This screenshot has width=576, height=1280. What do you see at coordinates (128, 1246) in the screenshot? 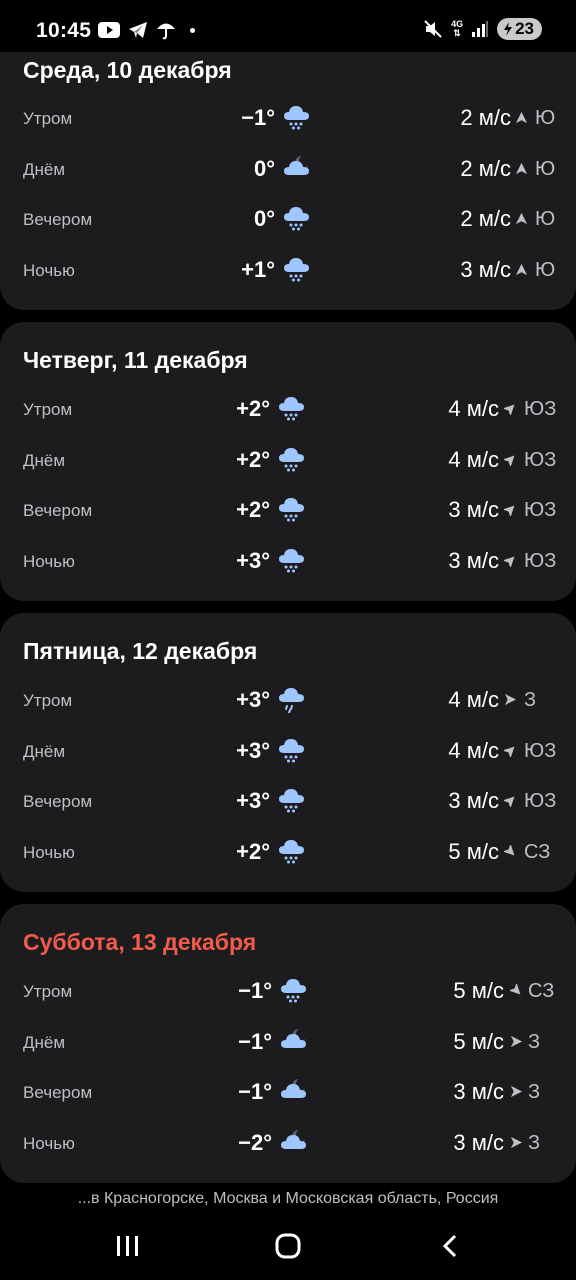
I see `recent-apps-button` at bounding box center [128, 1246].